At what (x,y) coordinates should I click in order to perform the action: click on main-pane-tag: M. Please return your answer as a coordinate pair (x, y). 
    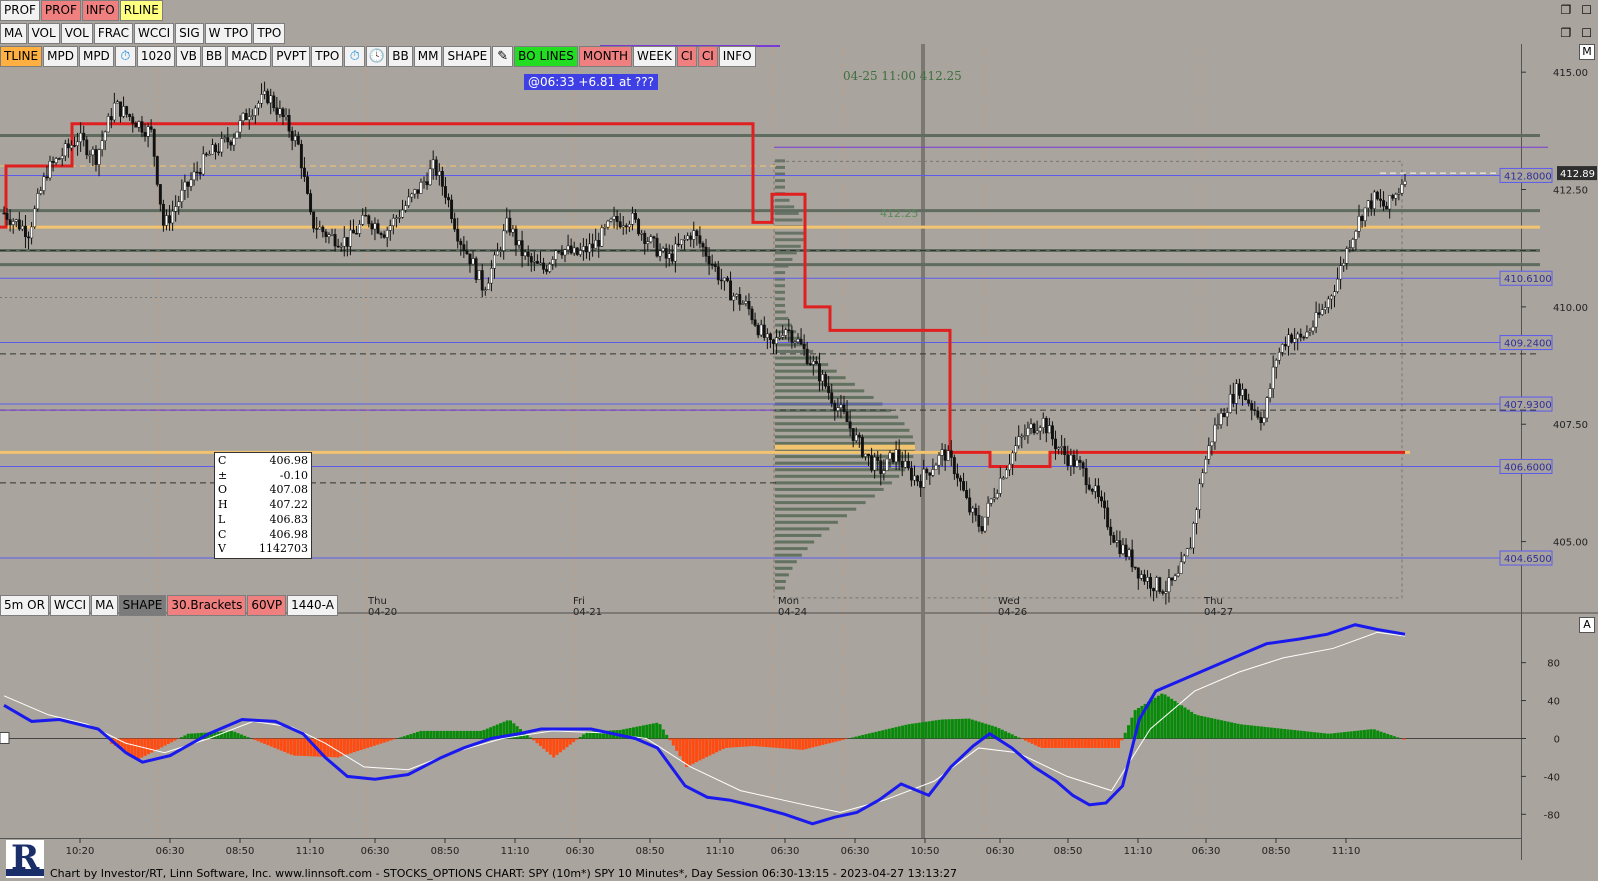
    Looking at the image, I should click on (1587, 52).